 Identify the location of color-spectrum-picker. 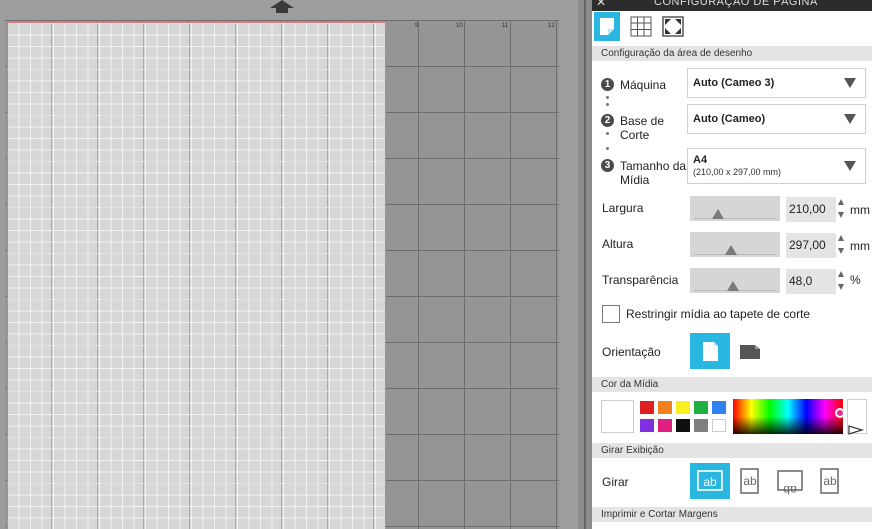
(789, 416).